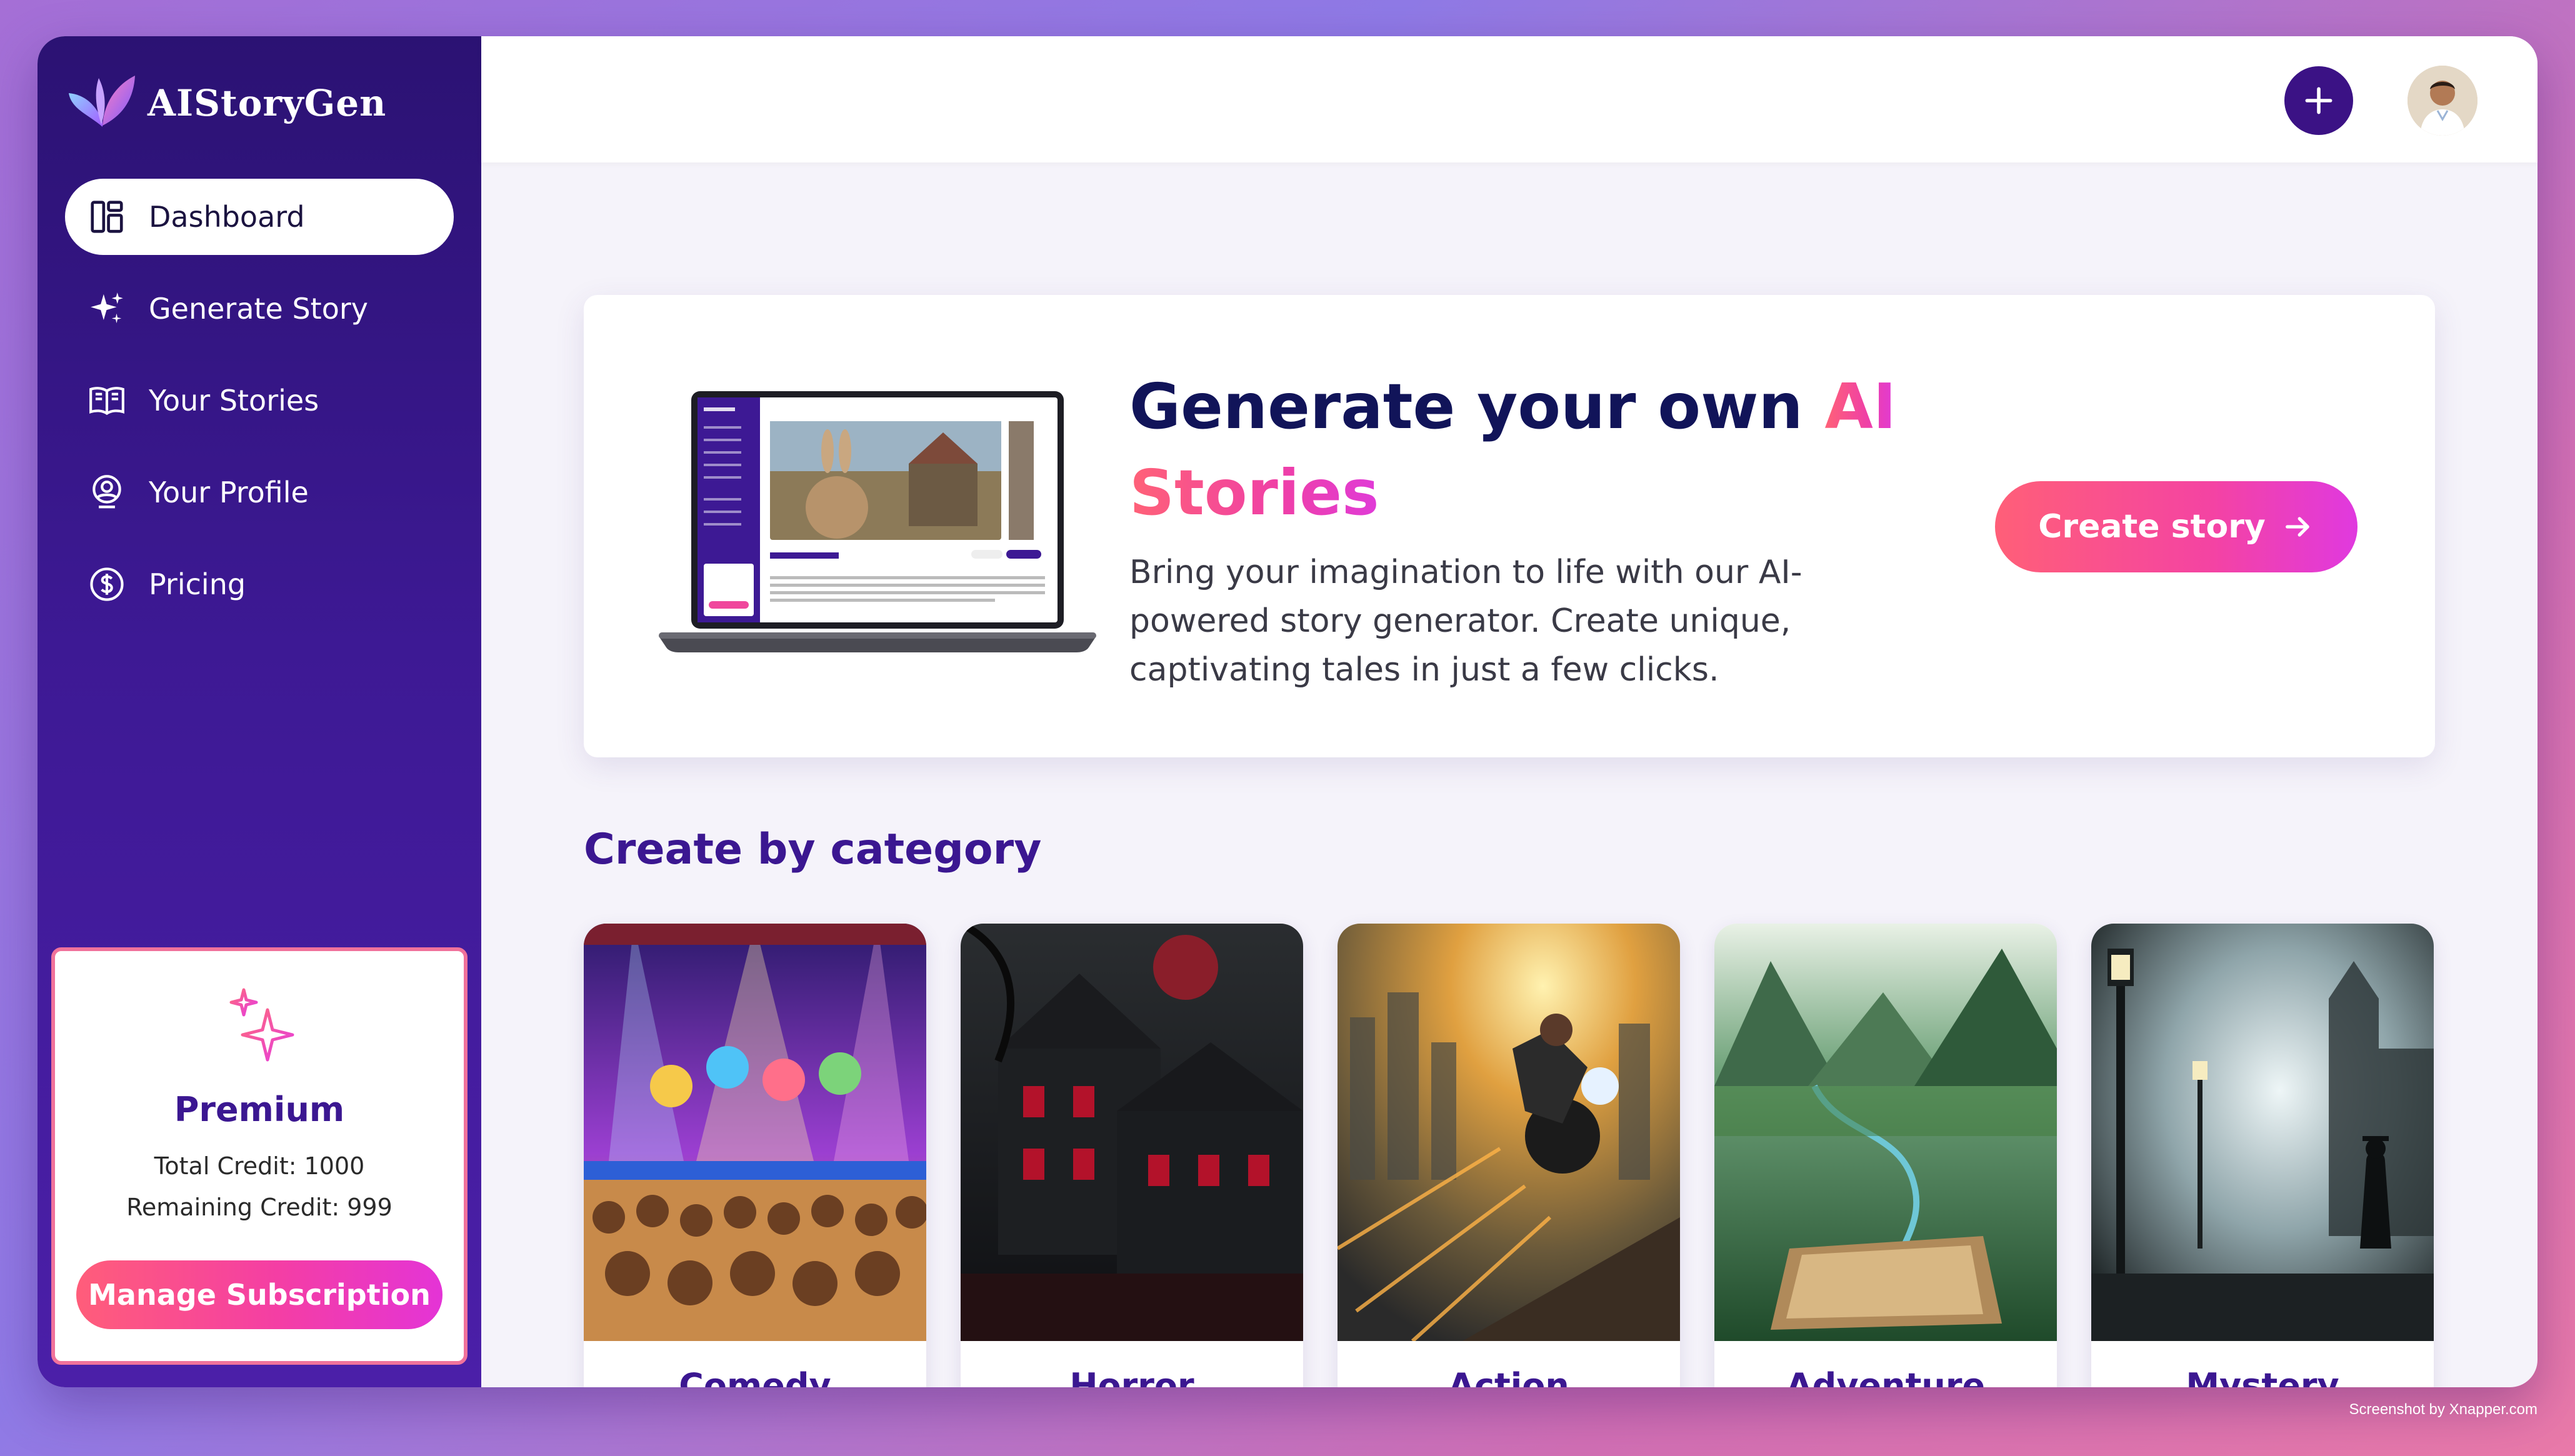  I want to click on sidebar-item-pricing: Pricing, so click(259, 584).